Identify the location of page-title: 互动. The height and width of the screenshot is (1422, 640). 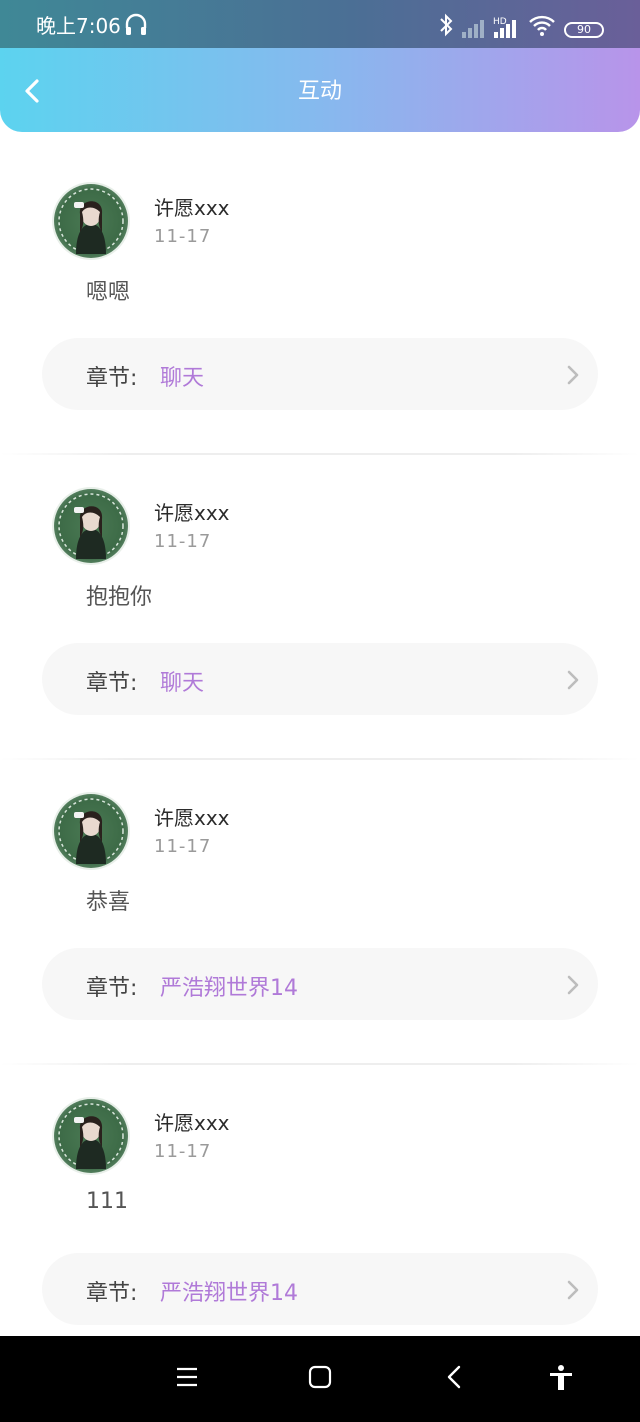
(319, 91).